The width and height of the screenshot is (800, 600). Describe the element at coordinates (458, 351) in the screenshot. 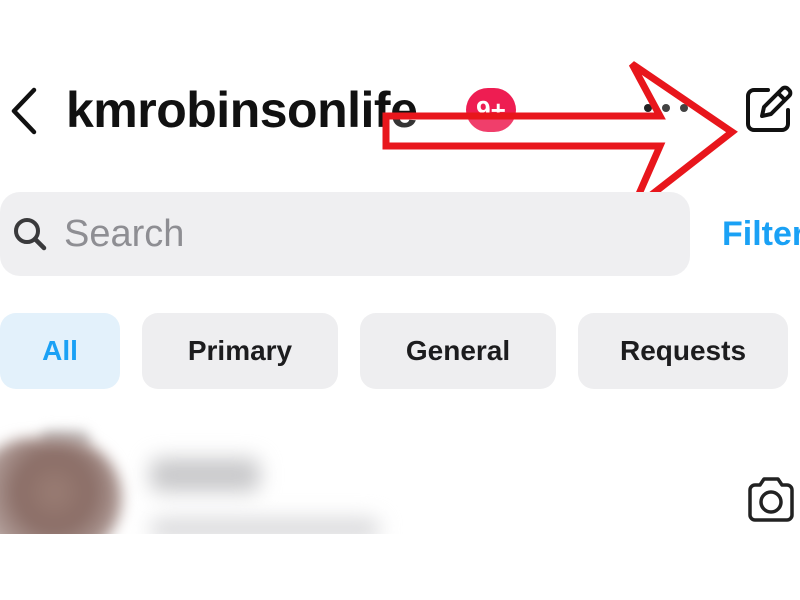

I see `tab-general: General` at that location.